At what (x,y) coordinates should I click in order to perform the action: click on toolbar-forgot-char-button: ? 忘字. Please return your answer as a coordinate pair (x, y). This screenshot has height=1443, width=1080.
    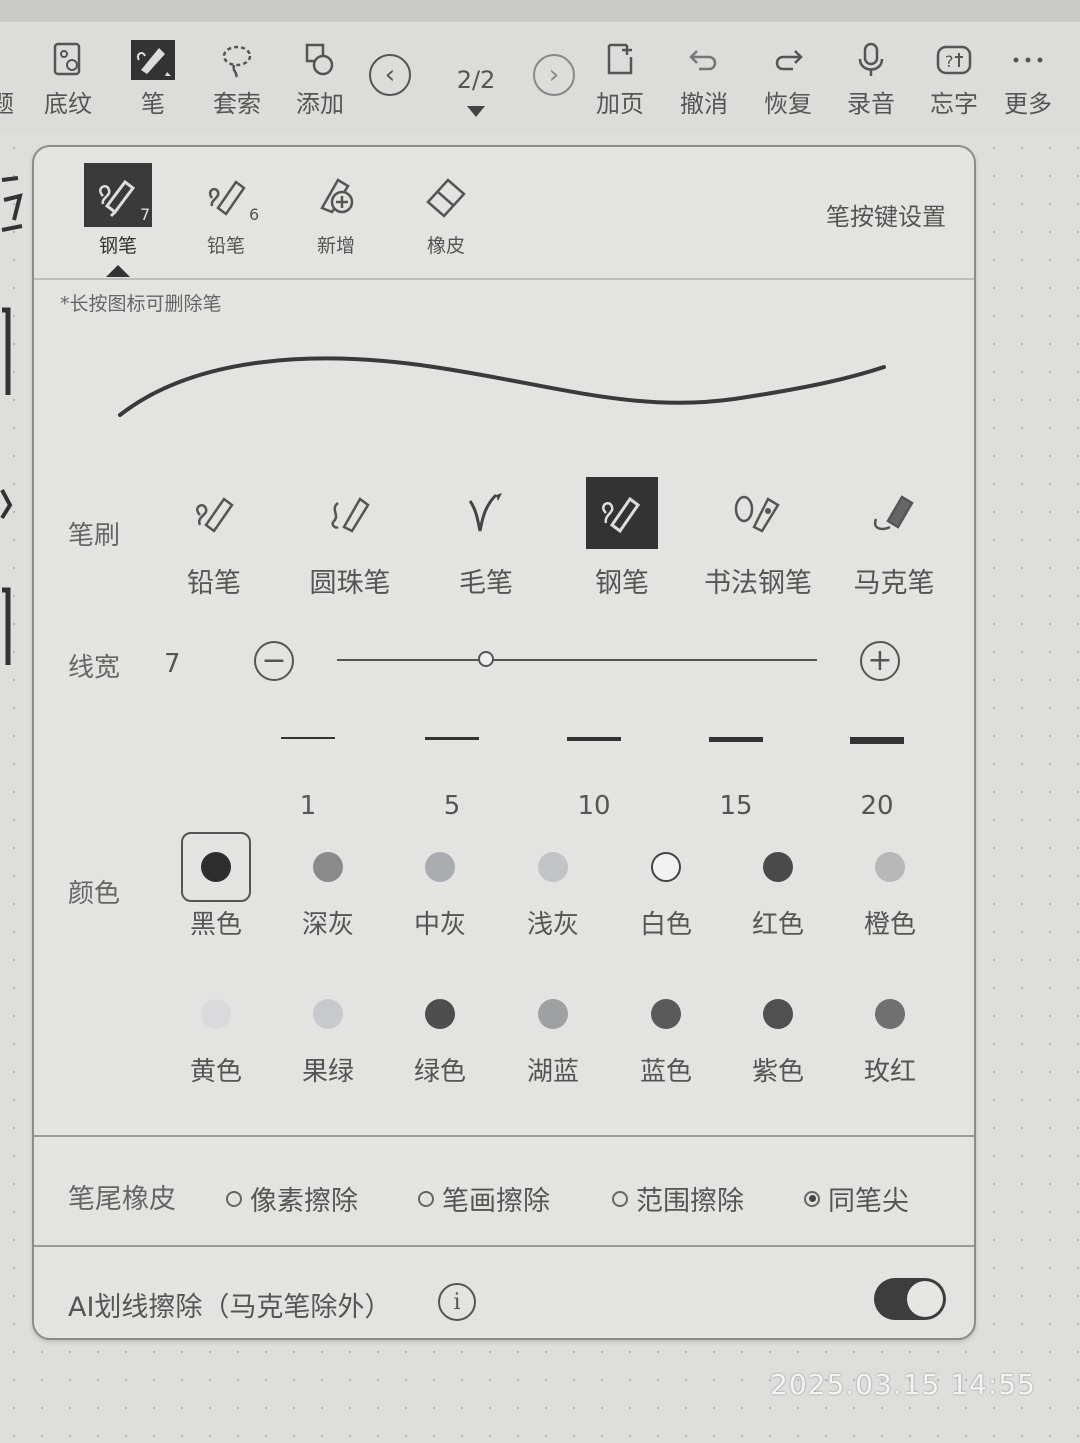
    Looking at the image, I should click on (954, 79).